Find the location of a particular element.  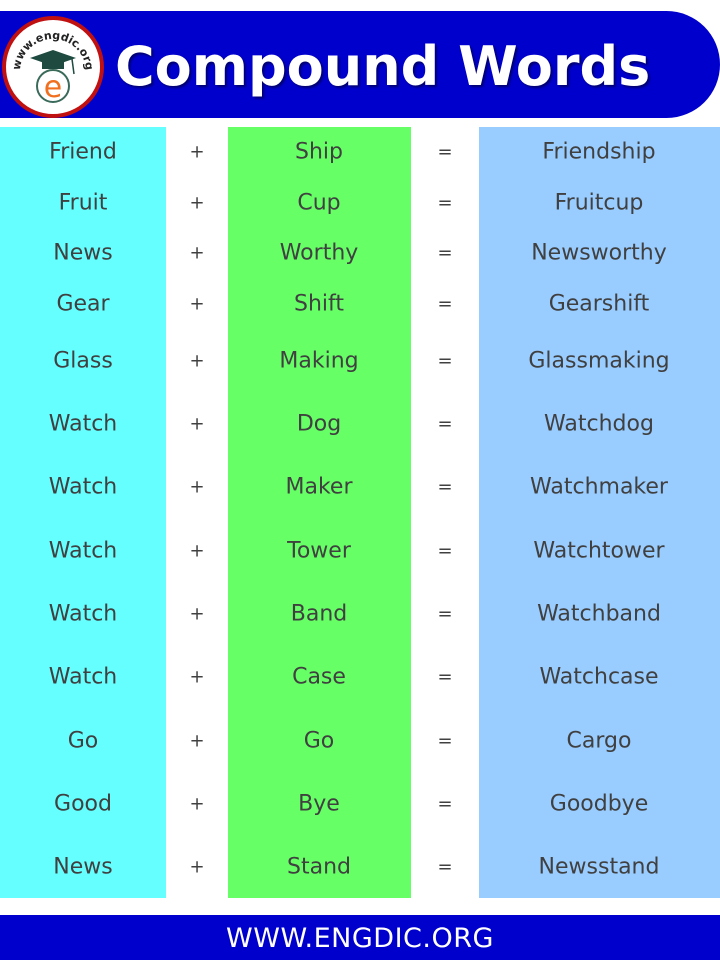

compound-word: Gearshift is located at coordinates (599, 304).